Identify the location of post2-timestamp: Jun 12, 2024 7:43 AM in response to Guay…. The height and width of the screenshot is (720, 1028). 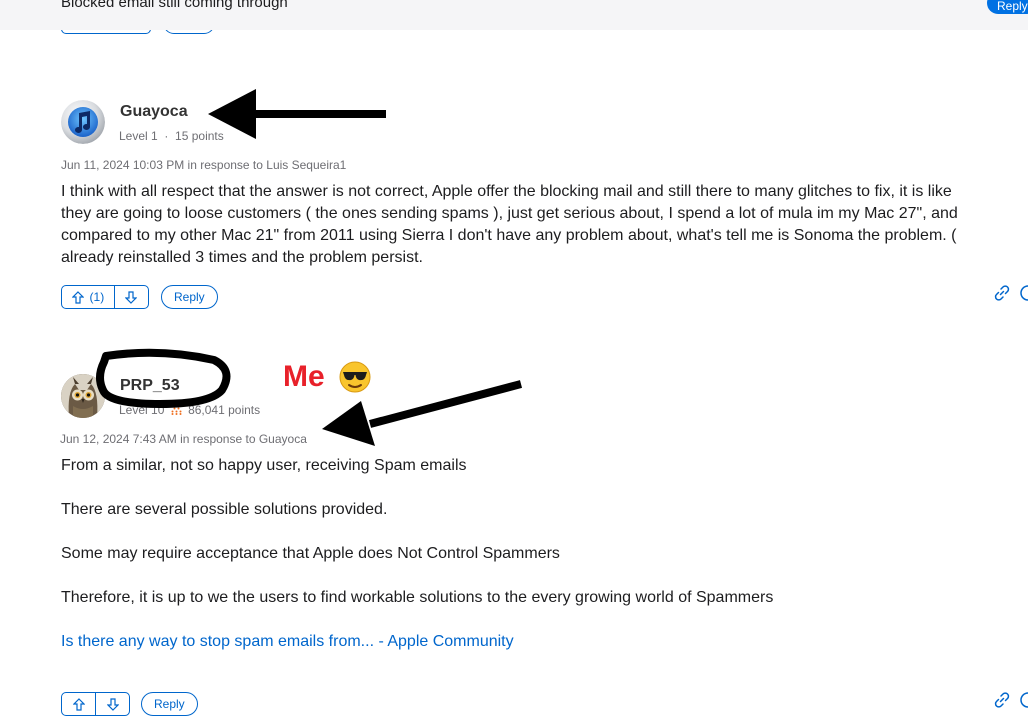
(183, 439).